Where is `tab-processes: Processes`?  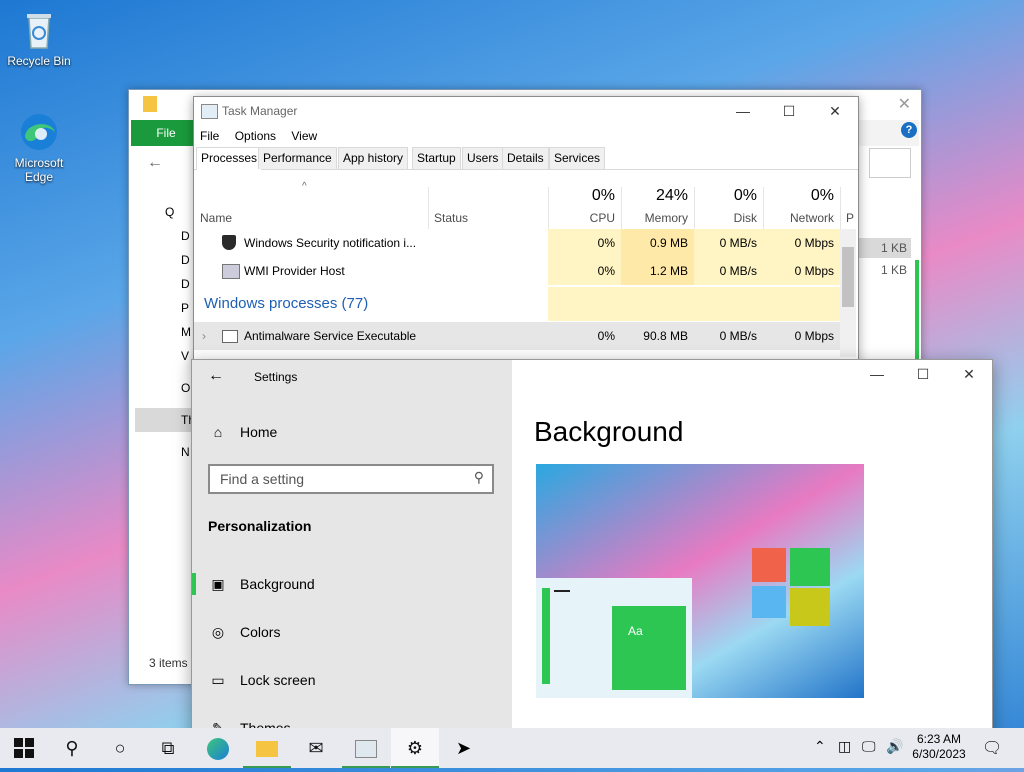
tab-processes: Processes is located at coordinates (229, 158).